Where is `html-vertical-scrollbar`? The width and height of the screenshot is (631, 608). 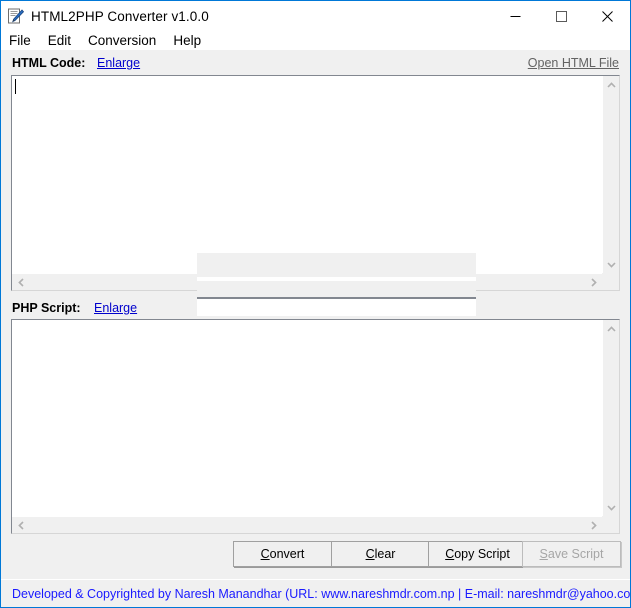
html-vertical-scrollbar is located at coordinates (610, 174).